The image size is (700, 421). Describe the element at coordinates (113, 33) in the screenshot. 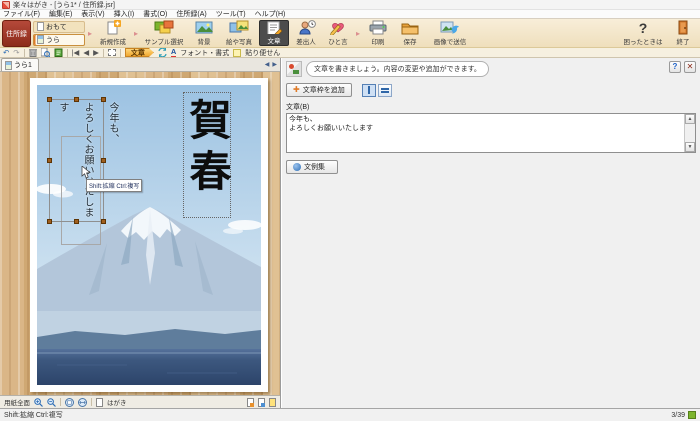

I see `ribbon-button-new: 新規作成` at that location.